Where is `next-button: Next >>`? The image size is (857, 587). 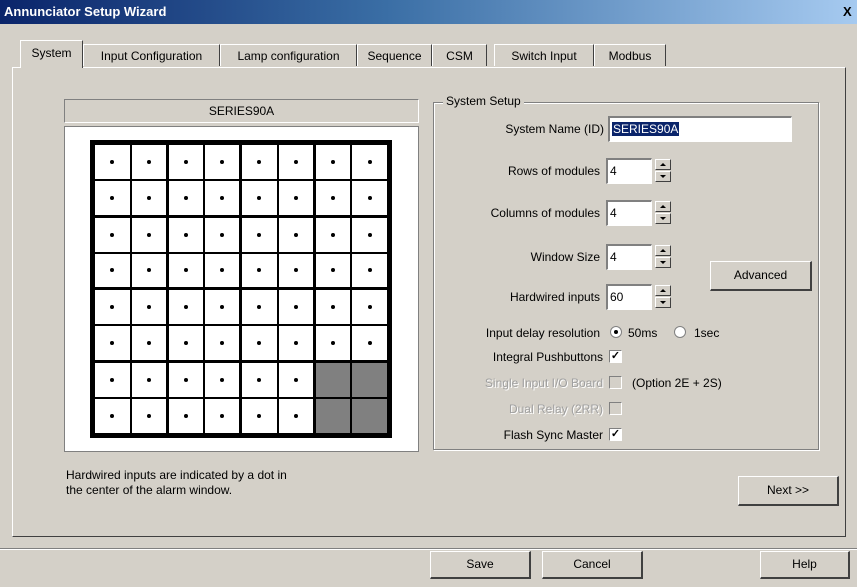
next-button: Next >> is located at coordinates (788, 491).